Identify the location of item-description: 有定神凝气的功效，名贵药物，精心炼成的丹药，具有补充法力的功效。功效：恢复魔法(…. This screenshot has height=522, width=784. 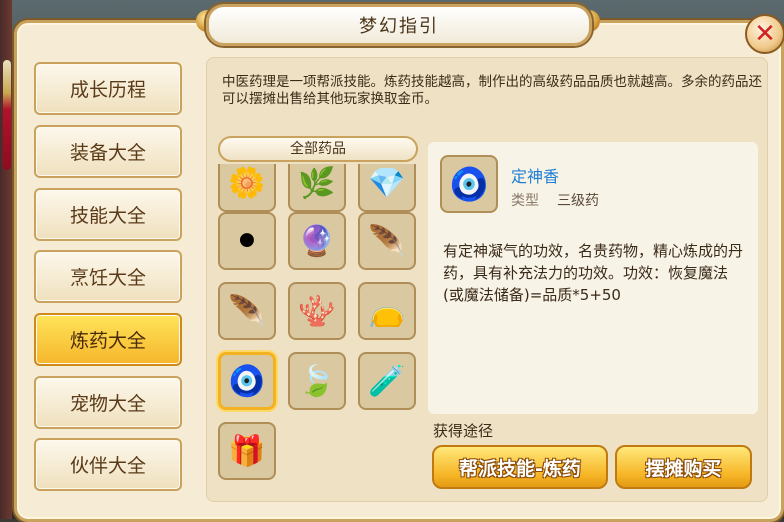
(593, 273).